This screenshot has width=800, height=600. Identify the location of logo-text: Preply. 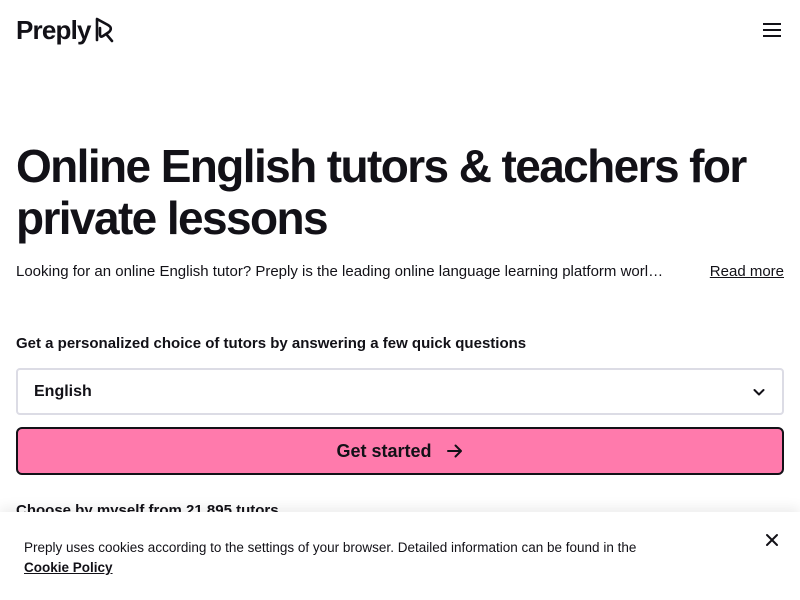
(53, 30).